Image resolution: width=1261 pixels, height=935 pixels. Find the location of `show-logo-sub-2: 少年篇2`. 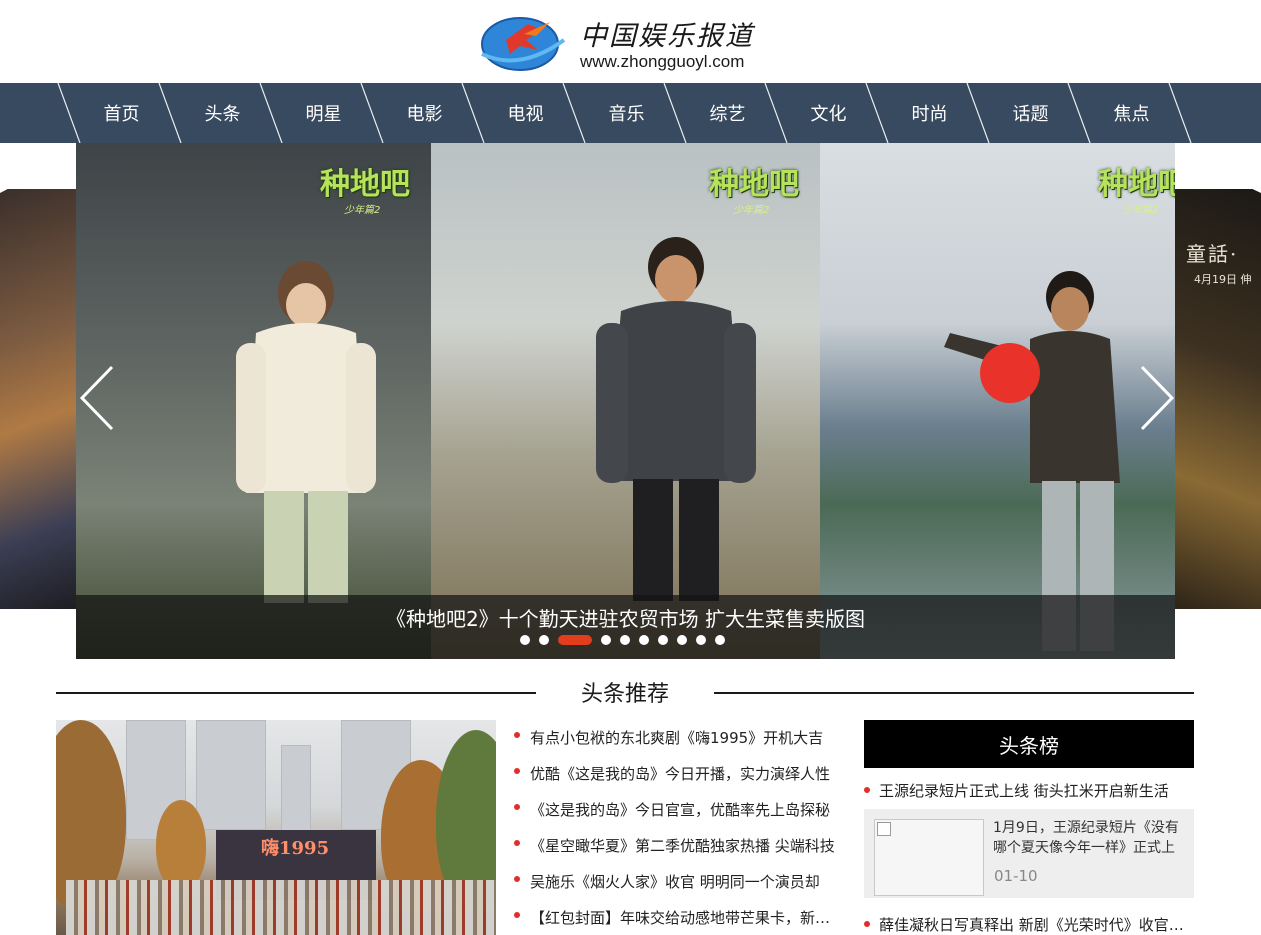

show-logo-sub-2: 少年篇2 is located at coordinates (751, 210).